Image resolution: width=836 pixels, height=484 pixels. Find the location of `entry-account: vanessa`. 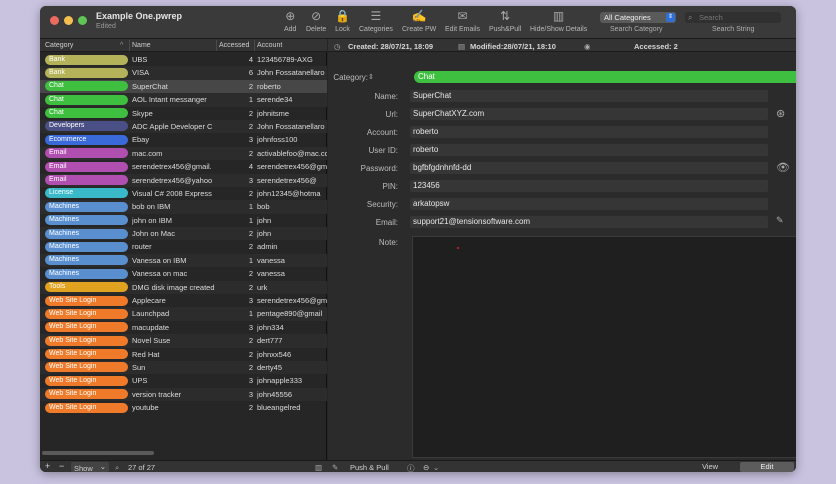

entry-account: vanessa is located at coordinates (271, 274).